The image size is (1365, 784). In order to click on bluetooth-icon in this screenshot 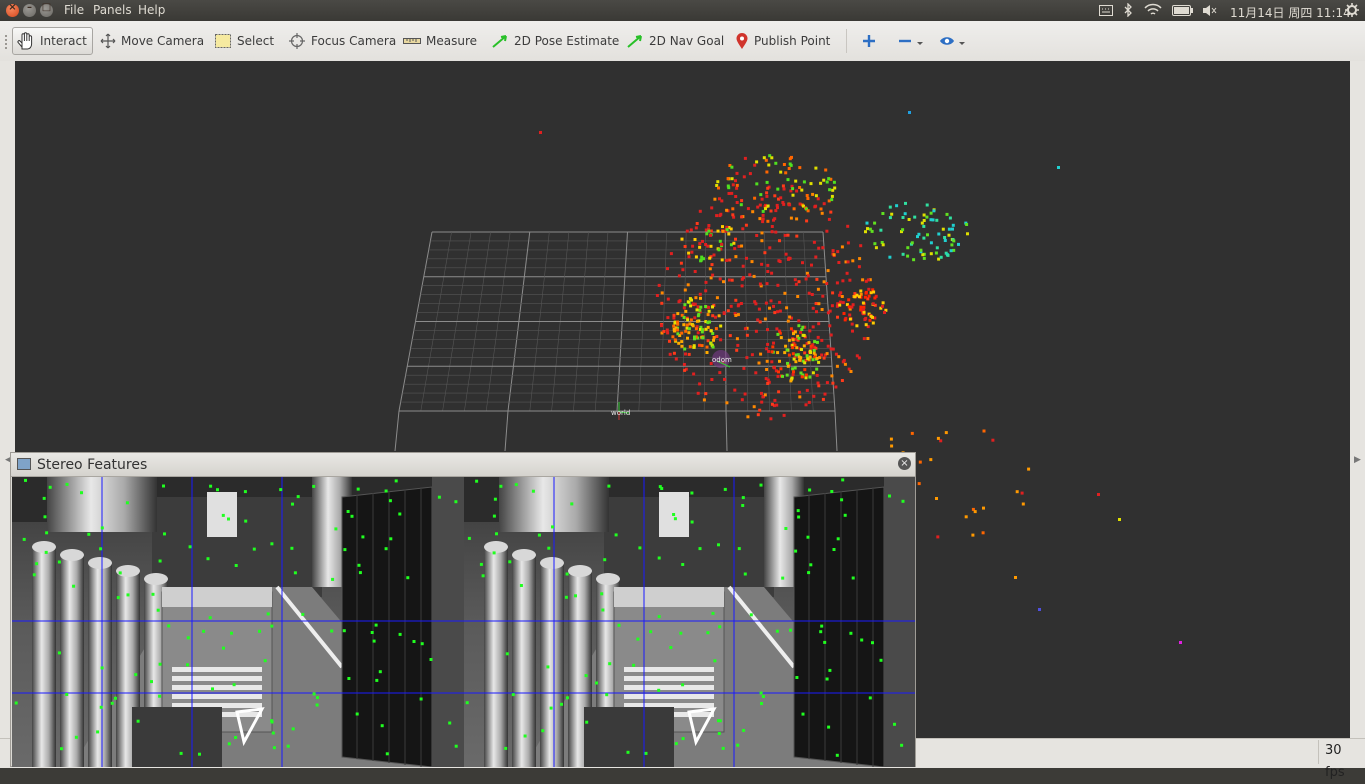, I will do `click(1128, 10)`.